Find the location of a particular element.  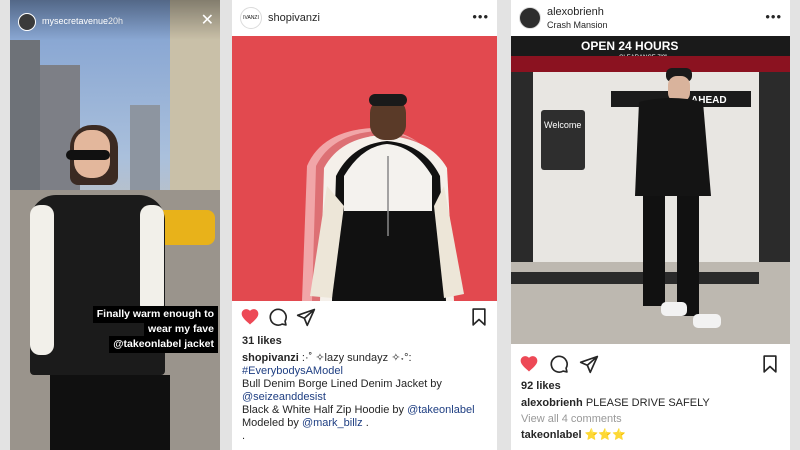

caption-text: . is located at coordinates (367, 423).